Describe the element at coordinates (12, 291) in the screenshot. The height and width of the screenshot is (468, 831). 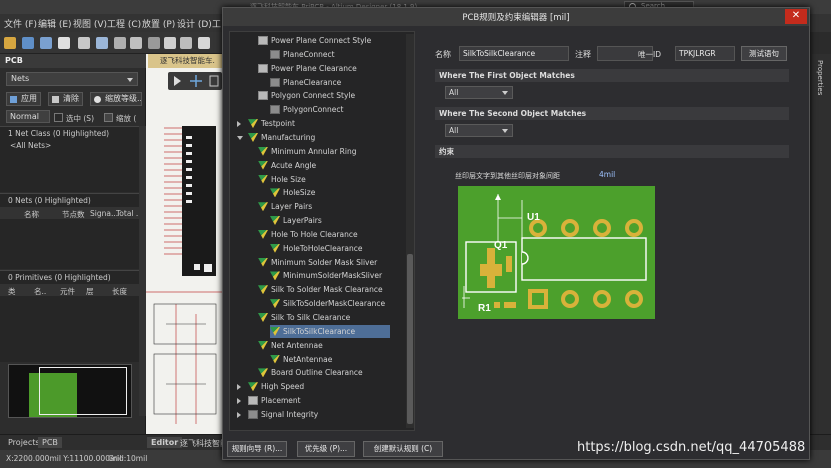
I see `col-class: 类` at that location.